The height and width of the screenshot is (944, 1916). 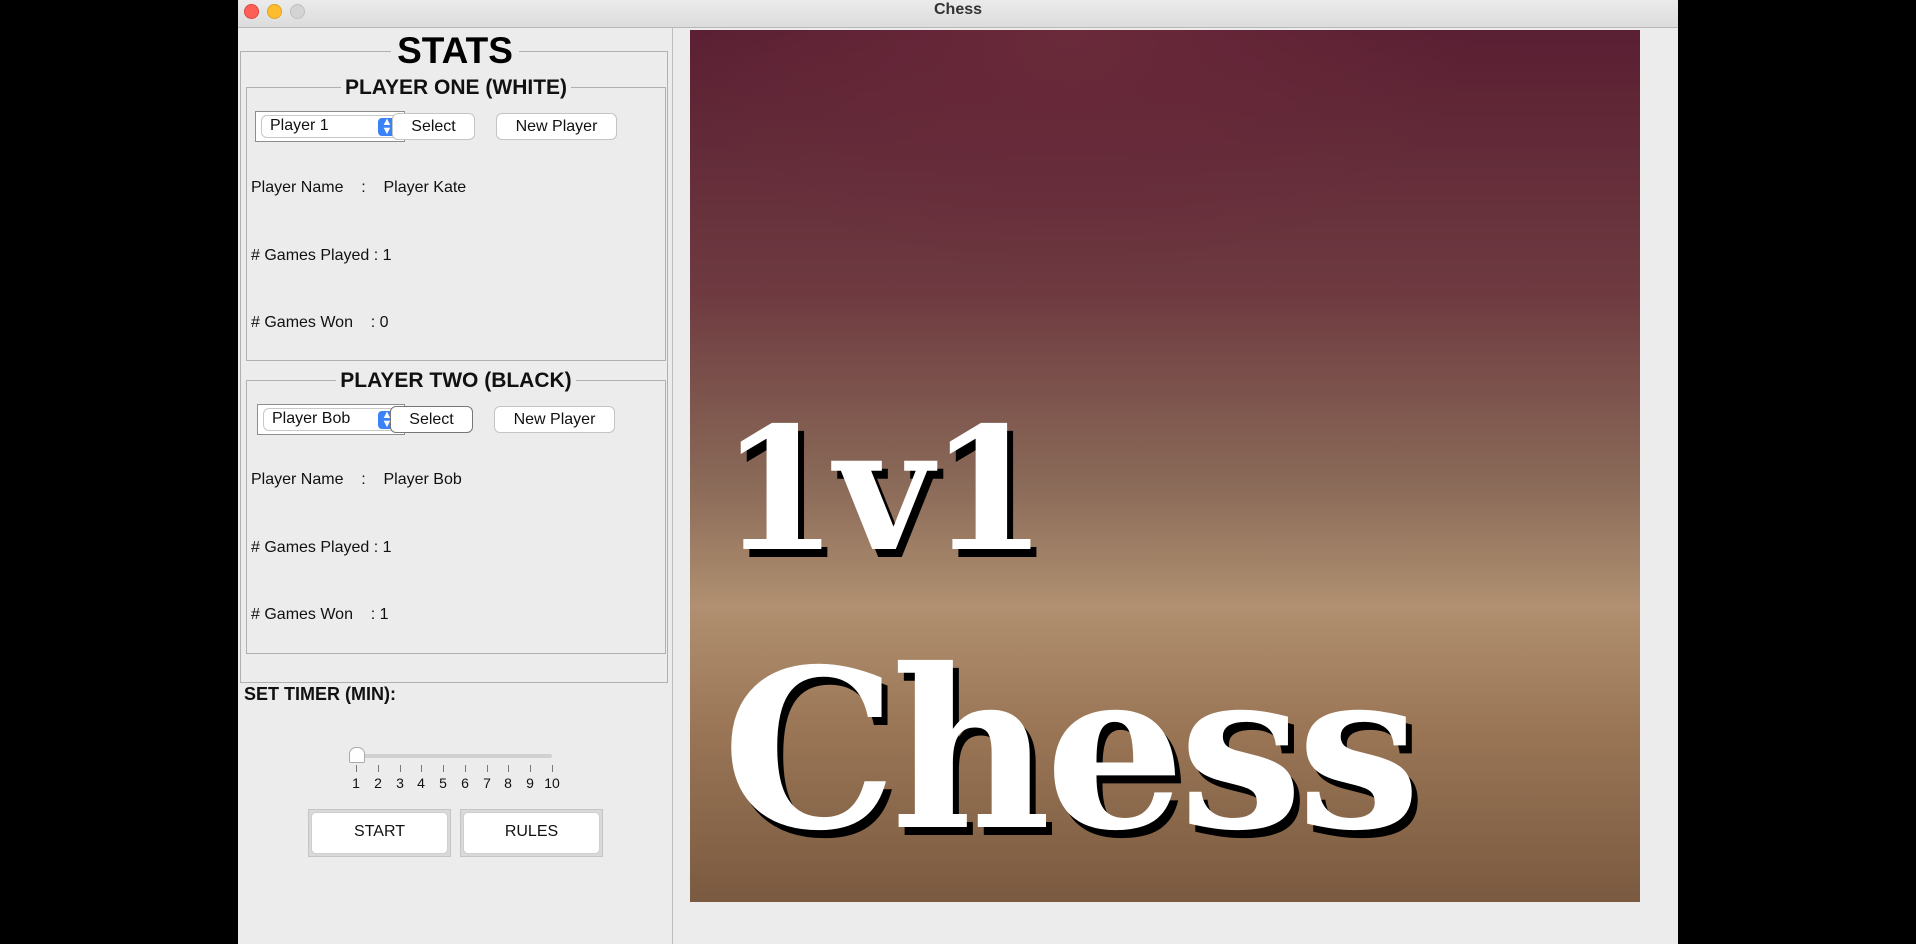 What do you see at coordinates (378, 783) in the screenshot?
I see `timer-tick-label: 2` at bounding box center [378, 783].